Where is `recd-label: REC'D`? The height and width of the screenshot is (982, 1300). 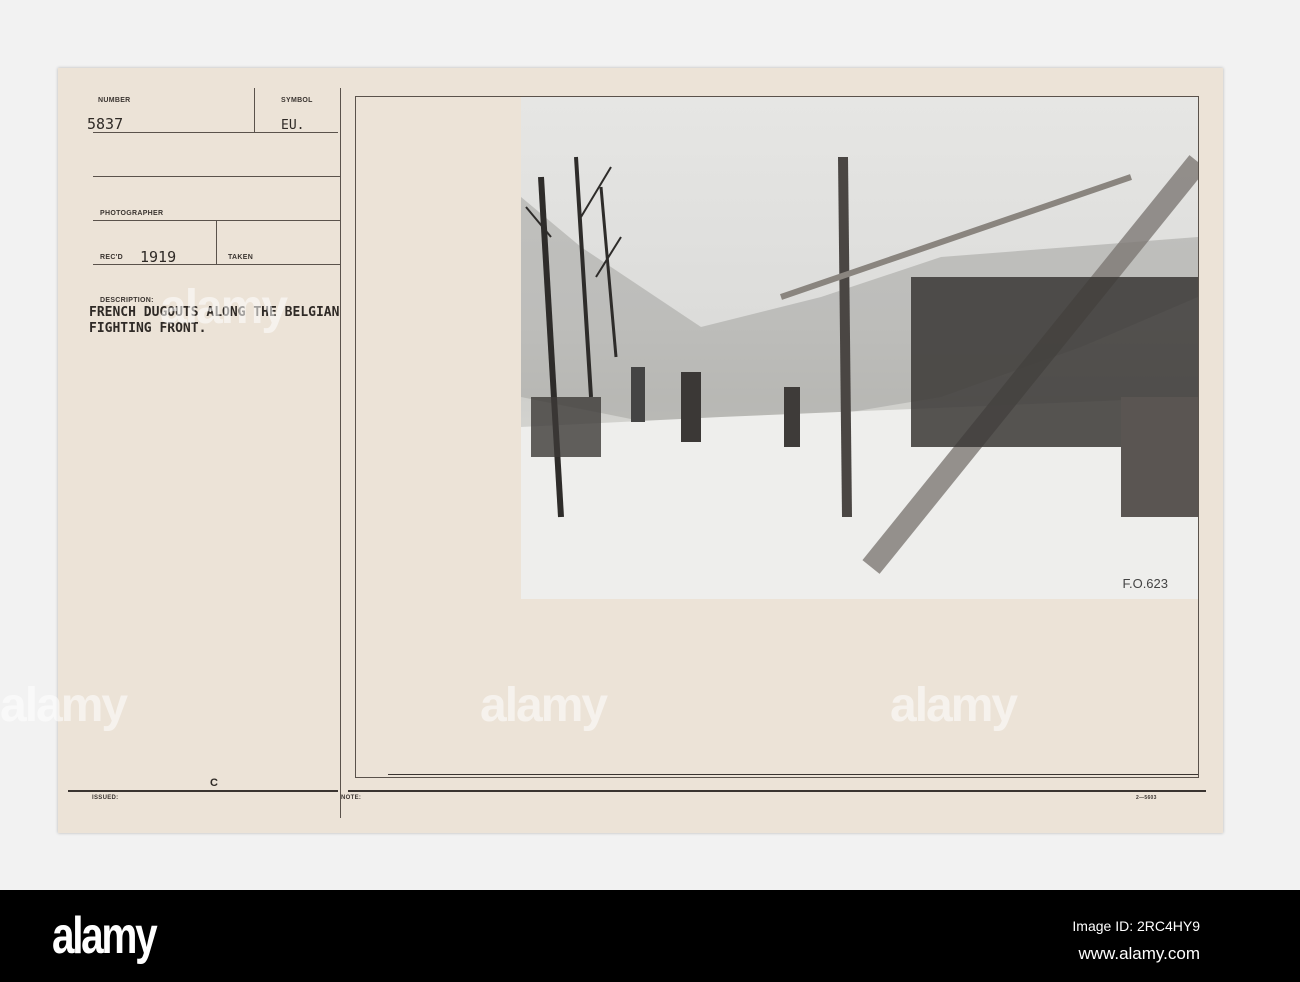 recd-label: REC'D is located at coordinates (111, 257).